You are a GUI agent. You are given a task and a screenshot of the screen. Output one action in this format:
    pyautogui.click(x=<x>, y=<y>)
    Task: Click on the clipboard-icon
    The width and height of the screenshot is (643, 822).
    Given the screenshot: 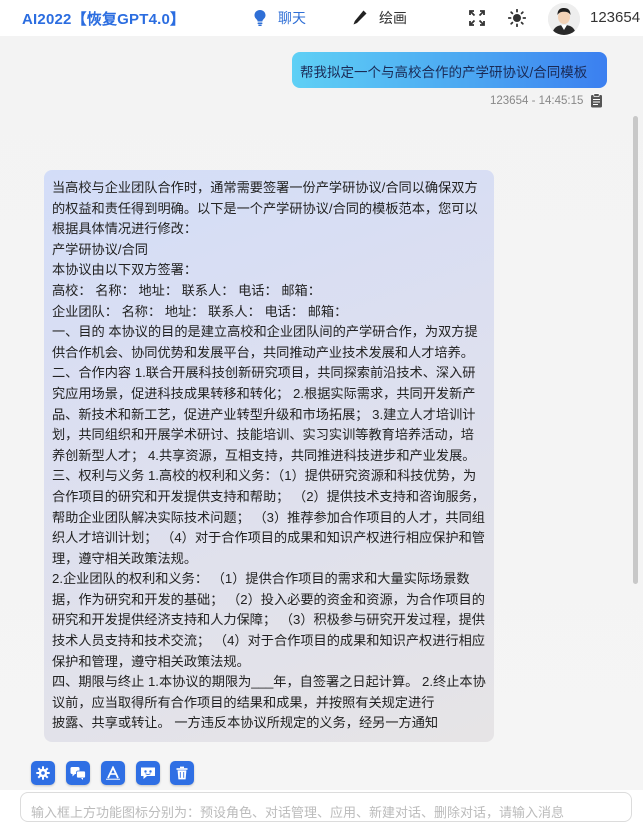 What is the action you would take?
    pyautogui.click(x=596, y=100)
    